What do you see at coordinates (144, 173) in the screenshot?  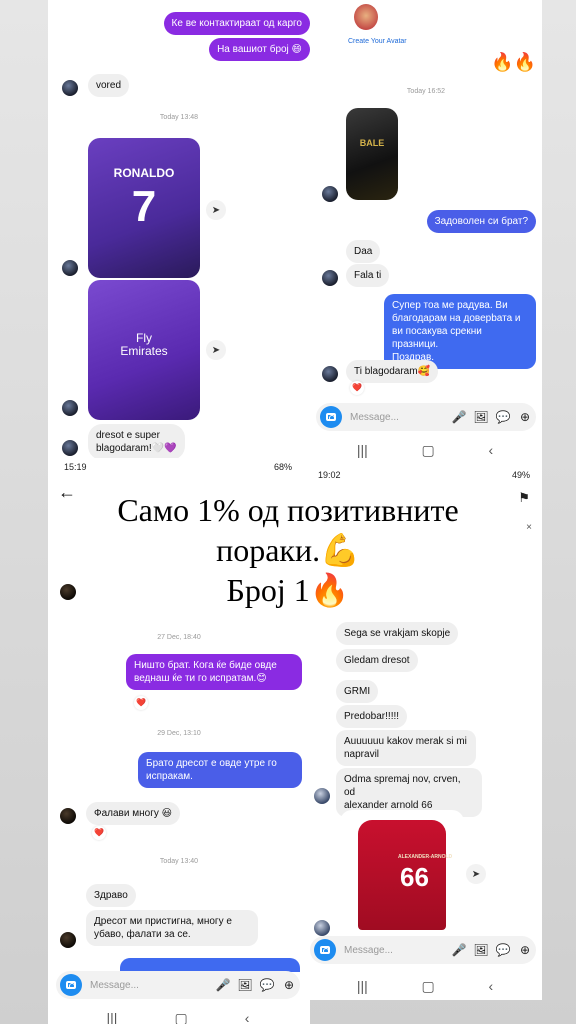 I see `jersey-name: RONALDO` at bounding box center [144, 173].